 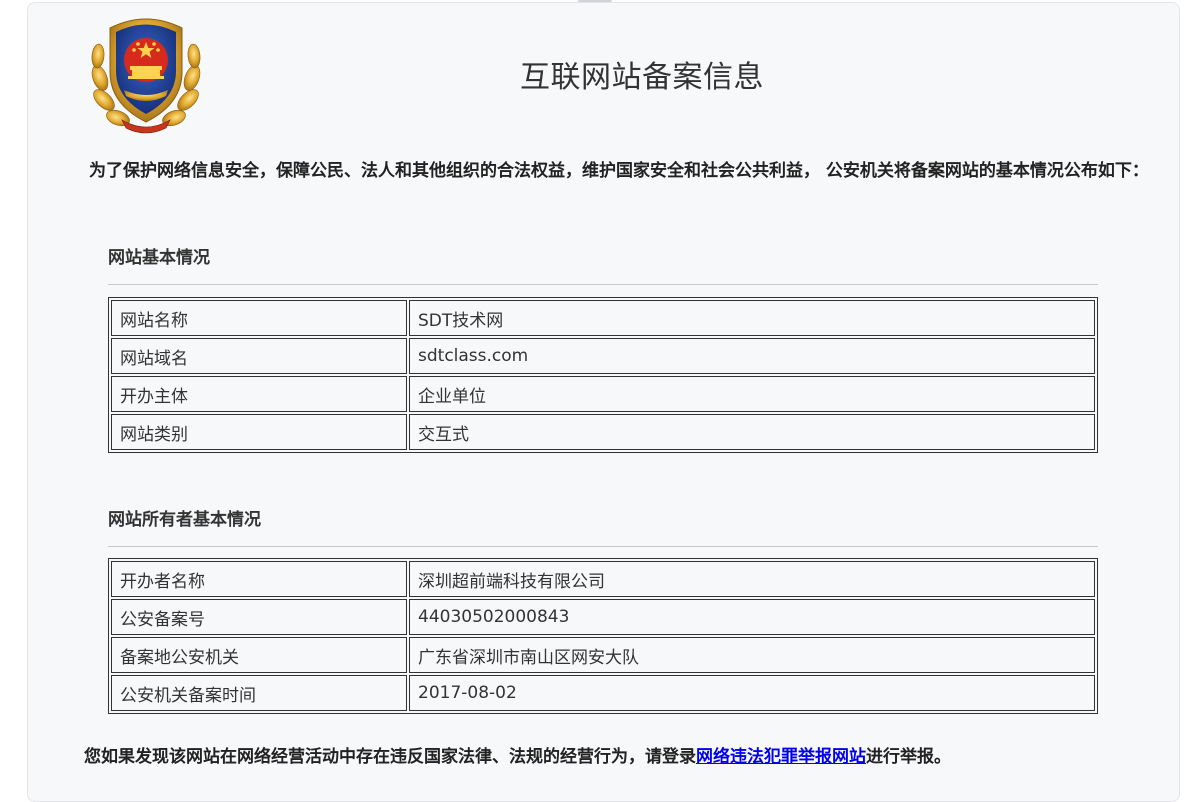 What do you see at coordinates (595, 1) in the screenshot?
I see `top-edge-marker` at bounding box center [595, 1].